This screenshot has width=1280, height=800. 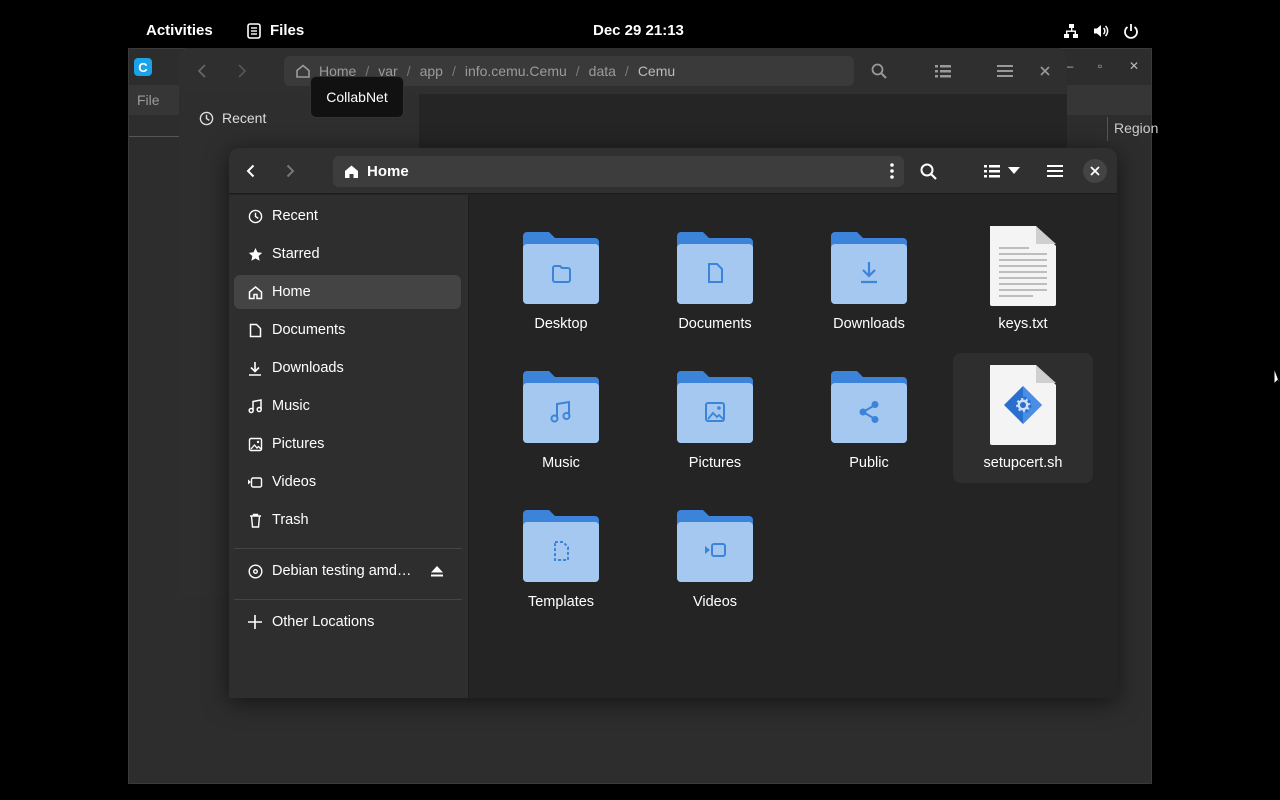 What do you see at coordinates (347, 482) in the screenshot?
I see `sidebar-item-videos: Videos` at bounding box center [347, 482].